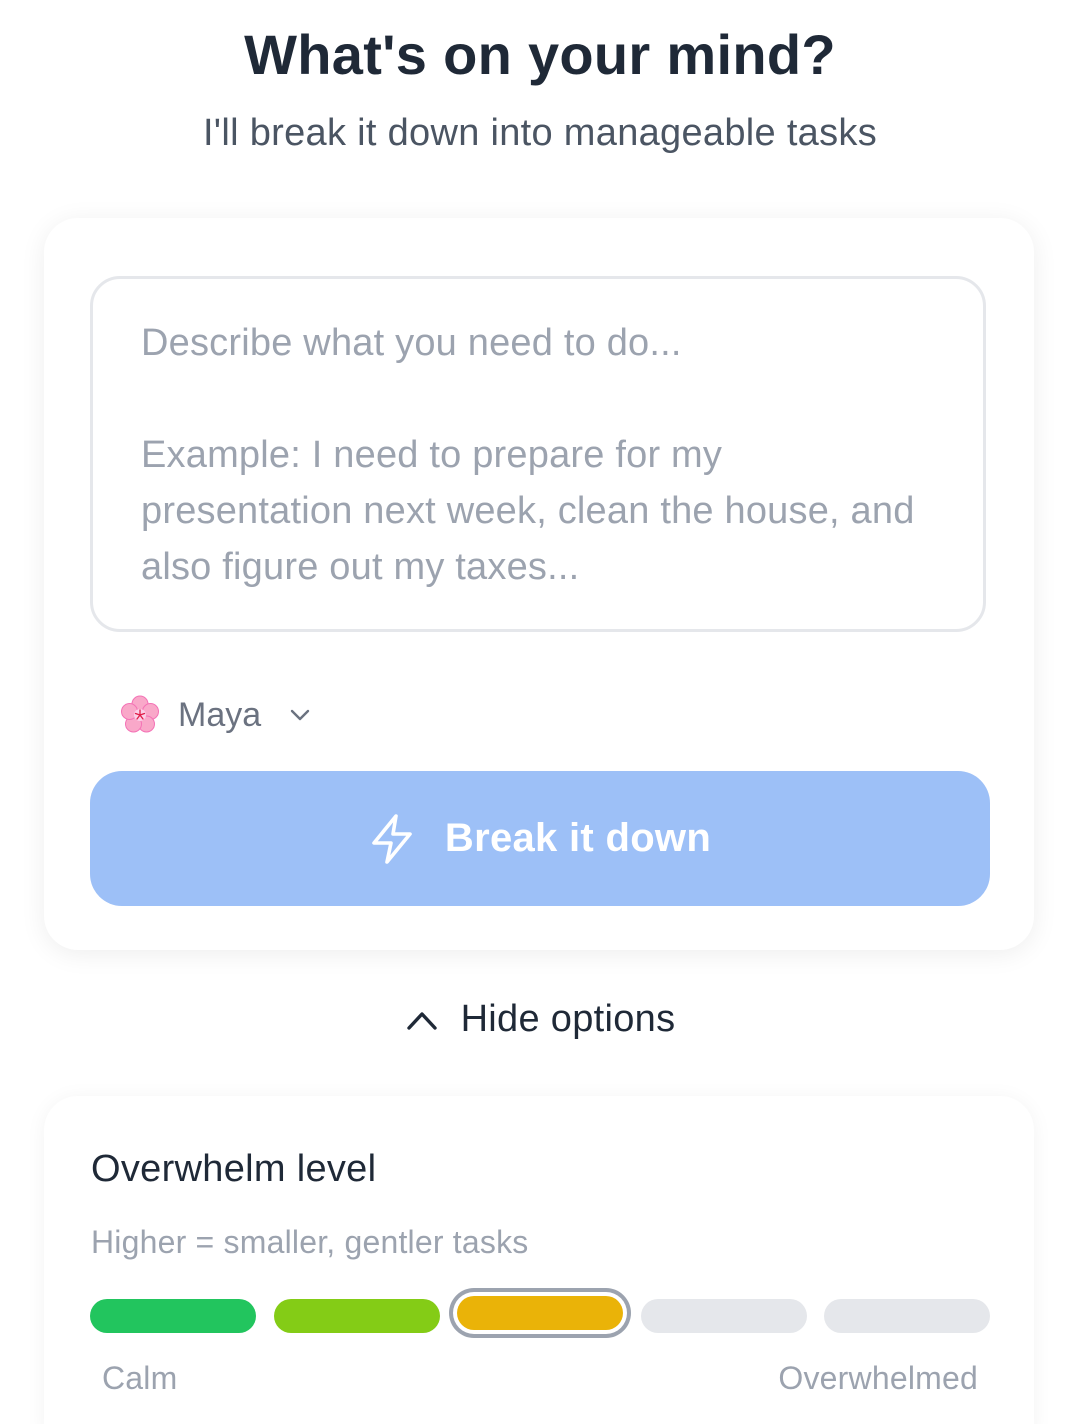  I want to click on page-title: What's on your mind?, so click(540, 54).